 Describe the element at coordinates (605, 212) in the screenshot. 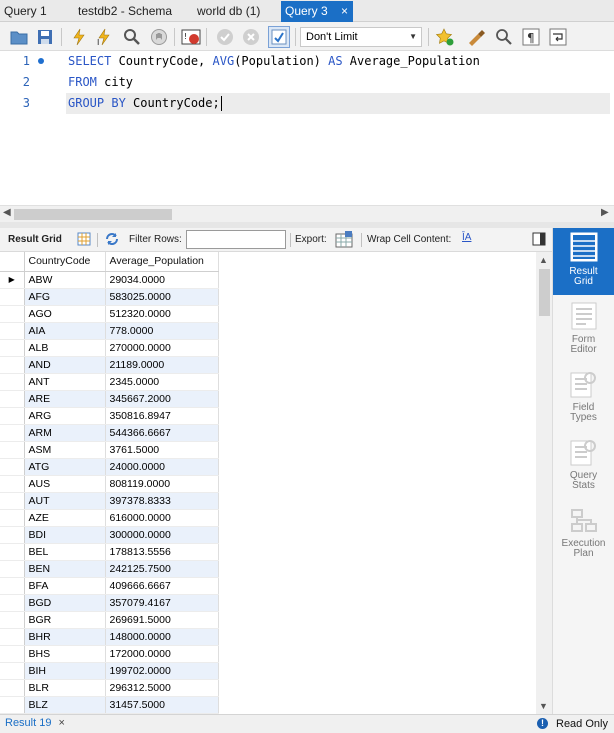

I see `scroll-right-icon: ▶` at that location.